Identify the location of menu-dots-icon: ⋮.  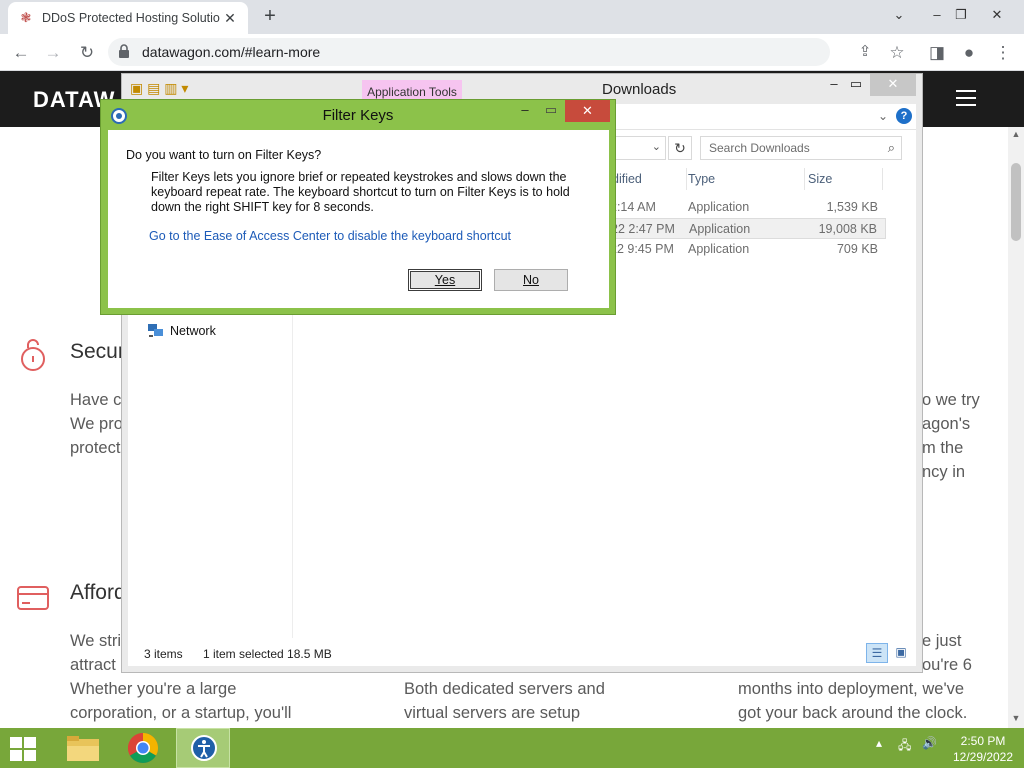
(1003, 53).